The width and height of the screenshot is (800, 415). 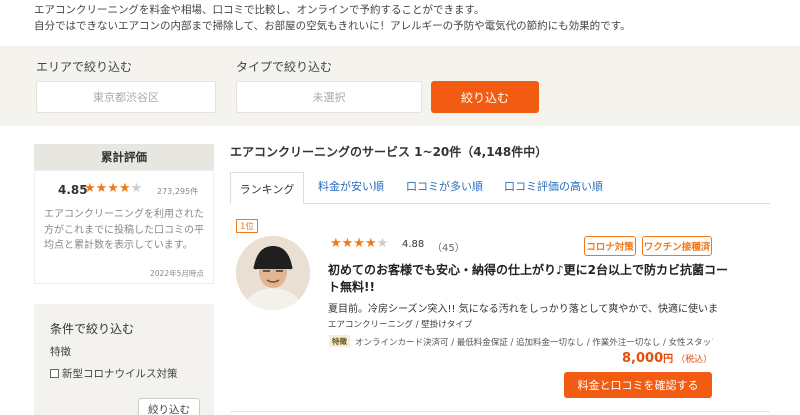 What do you see at coordinates (485, 97) in the screenshot?
I see `filter-submit-button: 絞り込む` at bounding box center [485, 97].